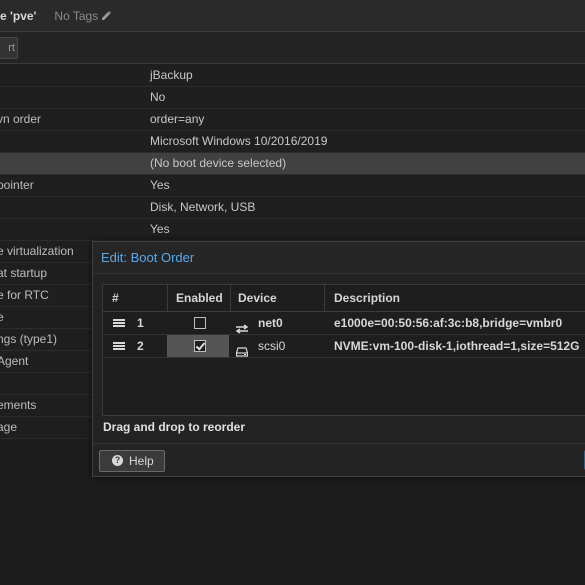  I want to click on page-header: e 'pve' No Tags, so click(292, 16).